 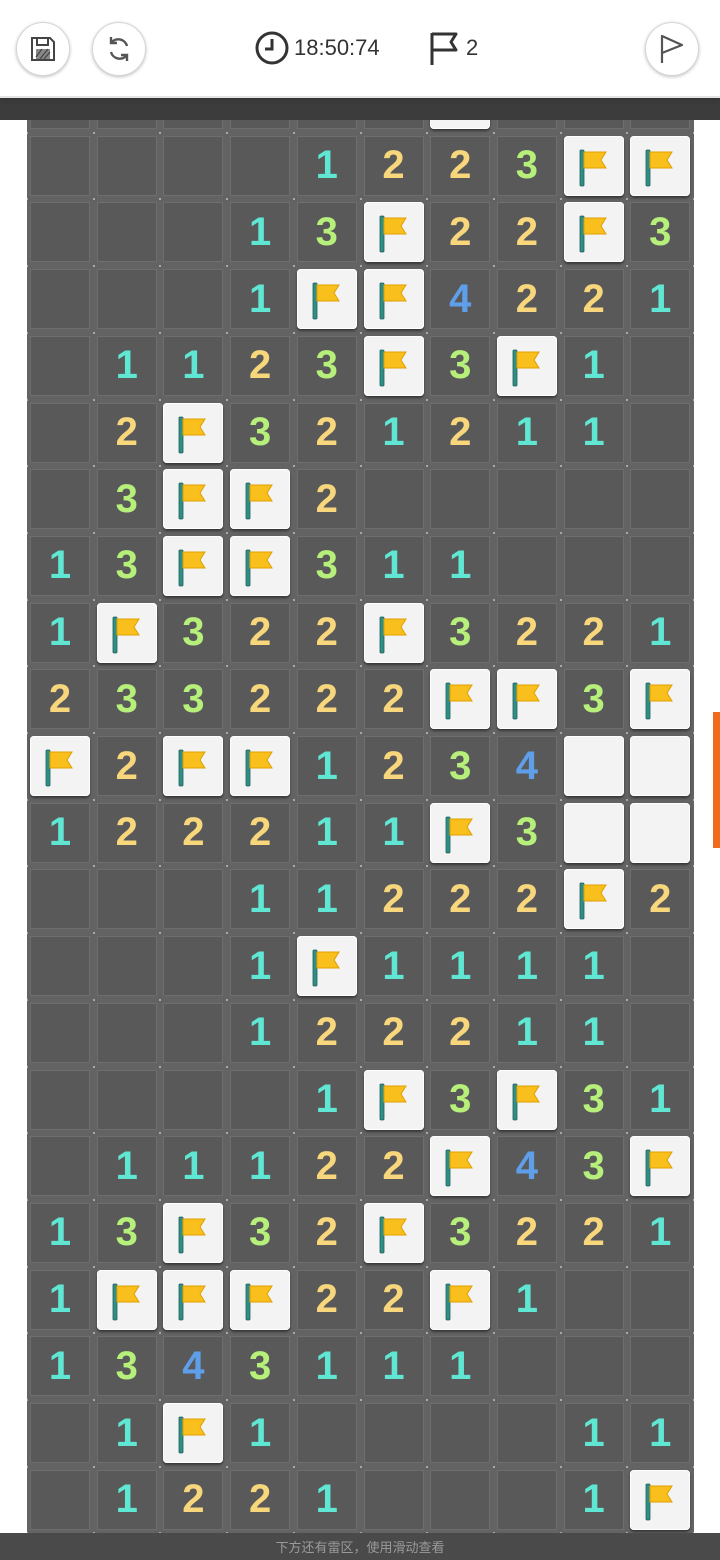 What do you see at coordinates (672, 49) in the screenshot?
I see `flag-mode-button` at bounding box center [672, 49].